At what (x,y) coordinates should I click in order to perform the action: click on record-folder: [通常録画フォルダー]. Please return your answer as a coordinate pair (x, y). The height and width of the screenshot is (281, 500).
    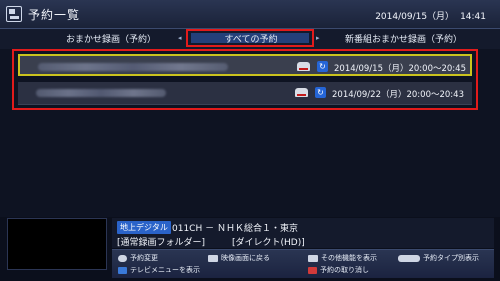
    Looking at the image, I should click on (161, 243).